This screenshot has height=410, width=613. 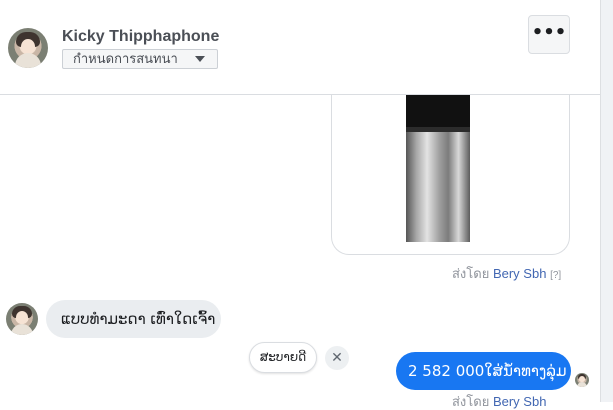 I want to click on more-horizontal-icon: •••, so click(x=549, y=32).